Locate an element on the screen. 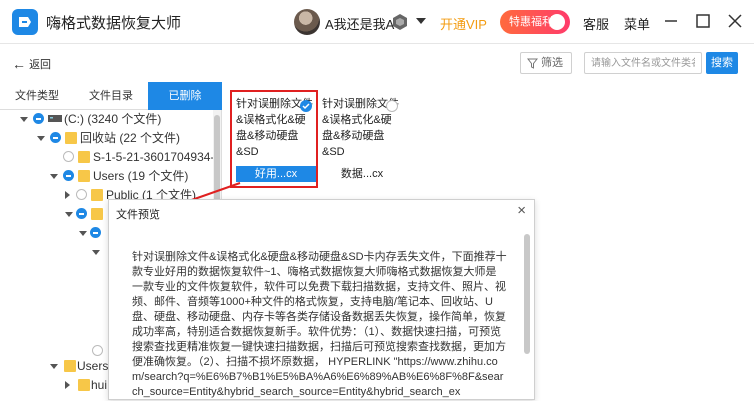  preview-title: 文件预览 is located at coordinates (138, 215).